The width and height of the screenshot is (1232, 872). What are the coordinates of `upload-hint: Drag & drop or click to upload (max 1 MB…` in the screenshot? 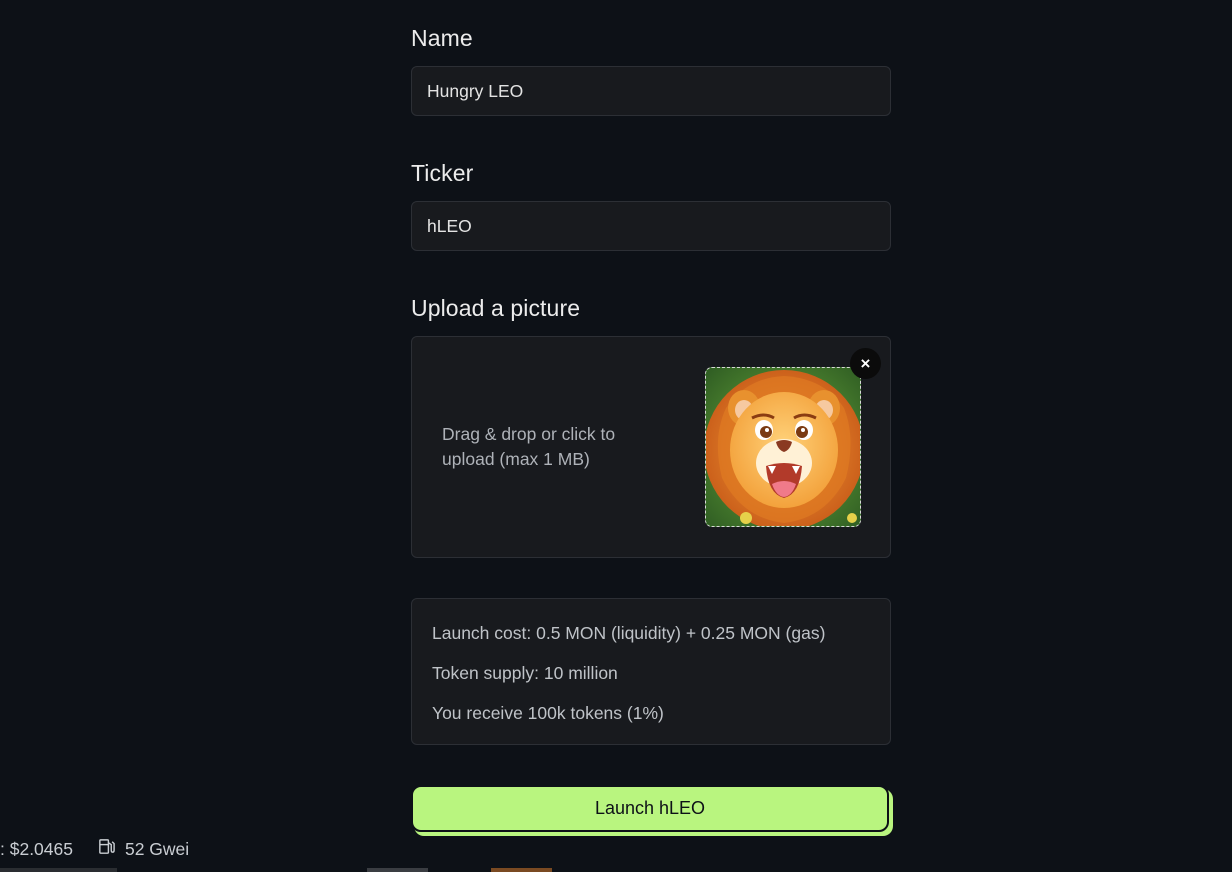 It's located at (529, 446).